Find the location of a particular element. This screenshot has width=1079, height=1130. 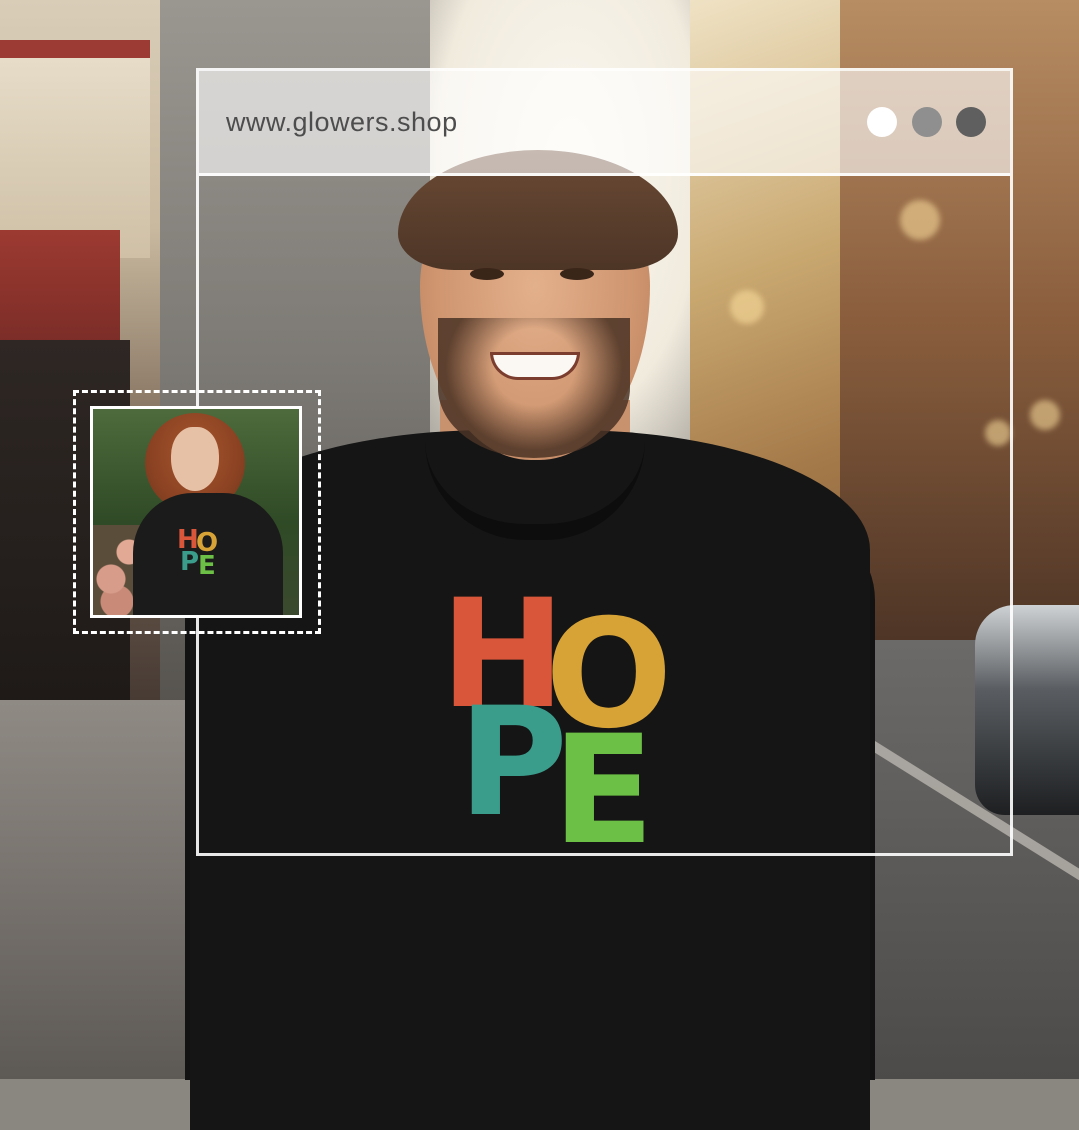

window-dot-dark-icon is located at coordinates (971, 122).